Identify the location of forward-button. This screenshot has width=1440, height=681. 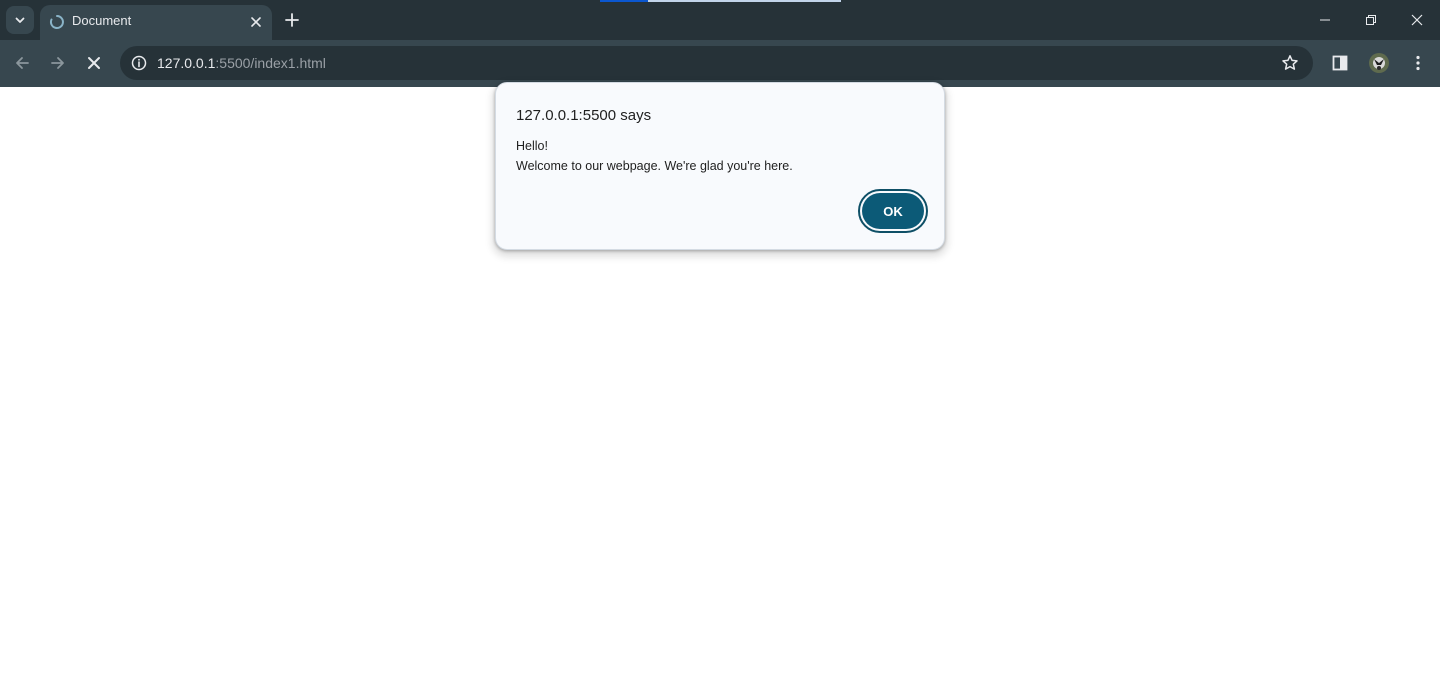
(58, 63).